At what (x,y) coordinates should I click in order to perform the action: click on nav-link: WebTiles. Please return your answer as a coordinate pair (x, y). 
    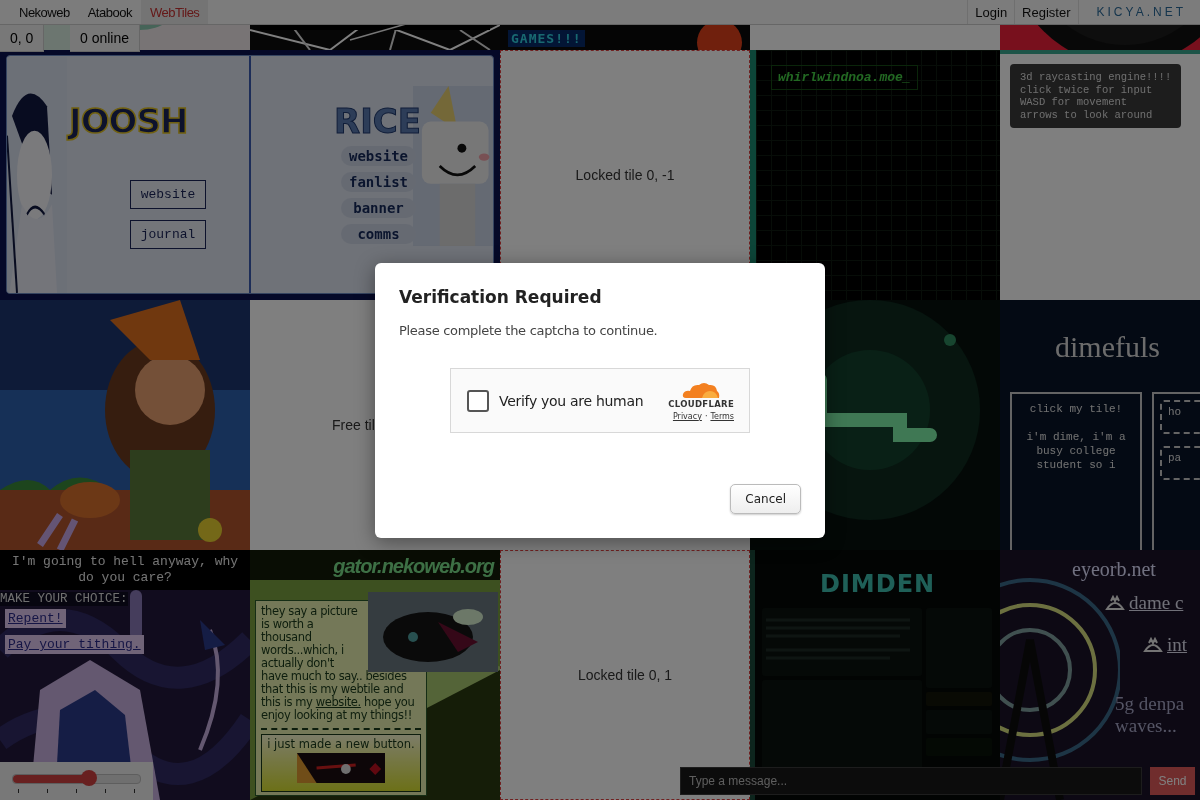
    Looking at the image, I should click on (174, 12).